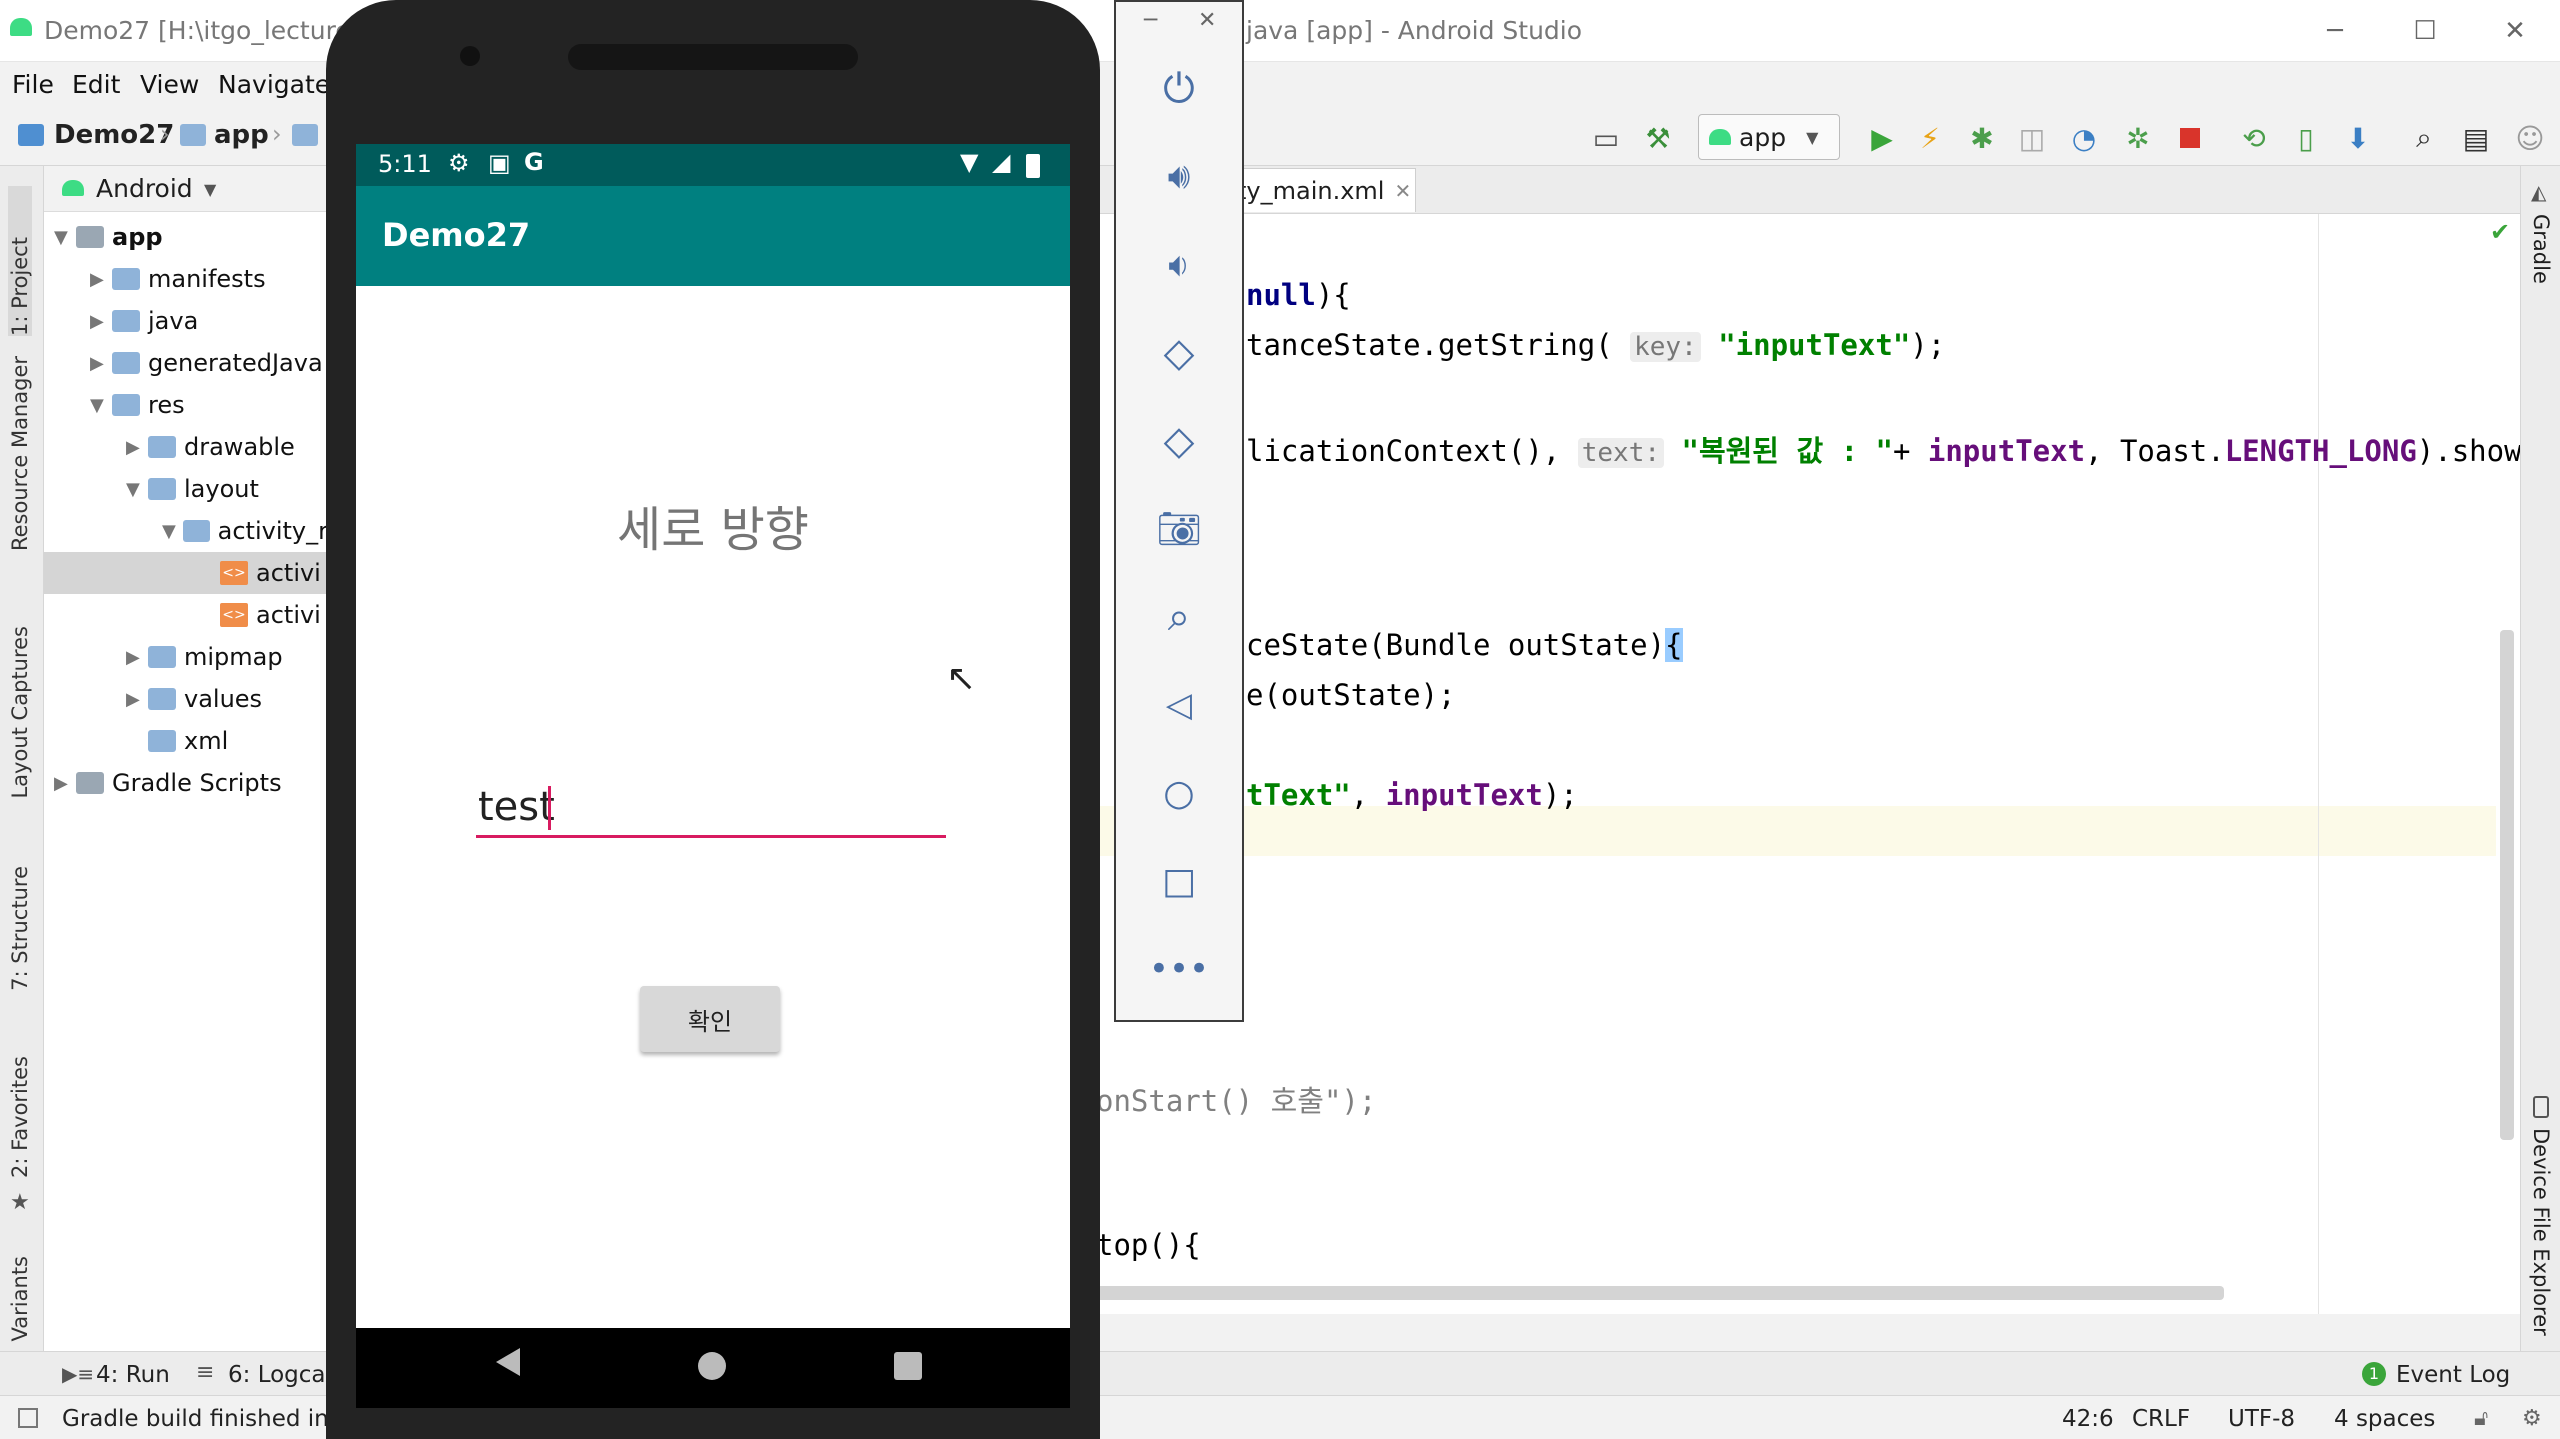 This screenshot has width=2560, height=1439. What do you see at coordinates (1464, 795) in the screenshot?
I see `code-field: inputText` at bounding box center [1464, 795].